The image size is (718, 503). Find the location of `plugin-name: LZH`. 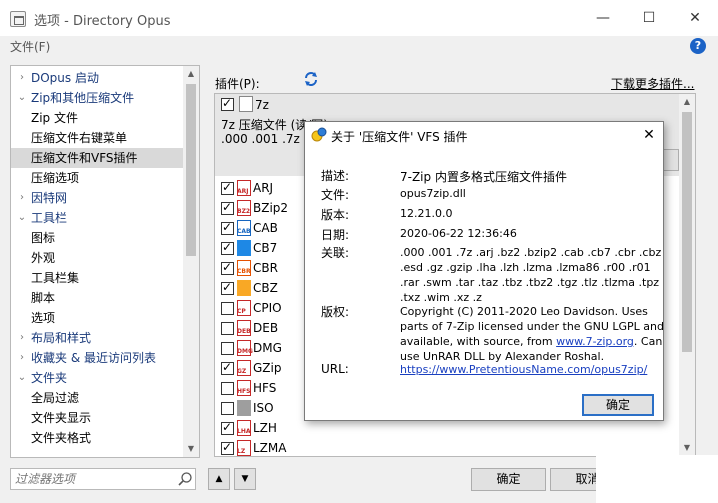

plugin-name: LZH is located at coordinates (265, 428).